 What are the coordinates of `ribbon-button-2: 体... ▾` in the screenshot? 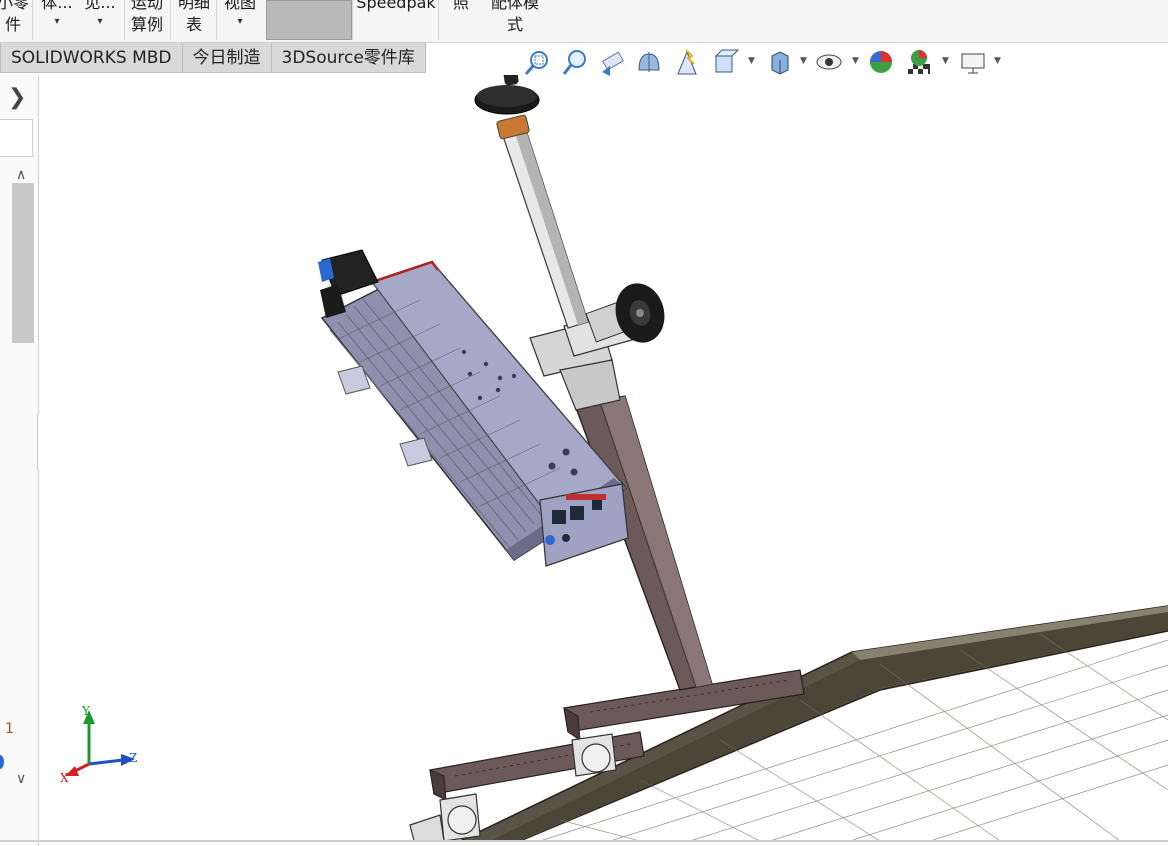 It's located at (57, 15).